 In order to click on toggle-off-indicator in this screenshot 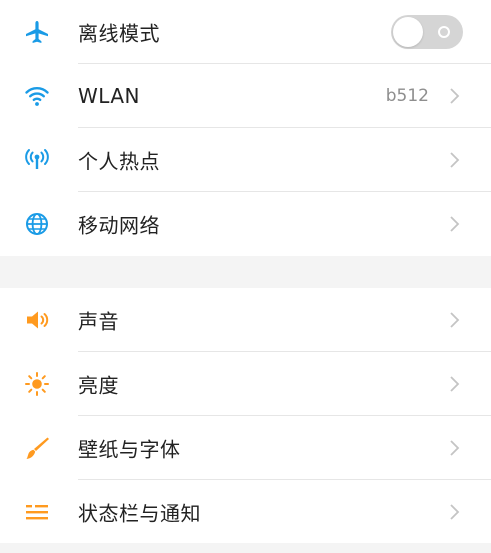, I will do `click(444, 32)`.